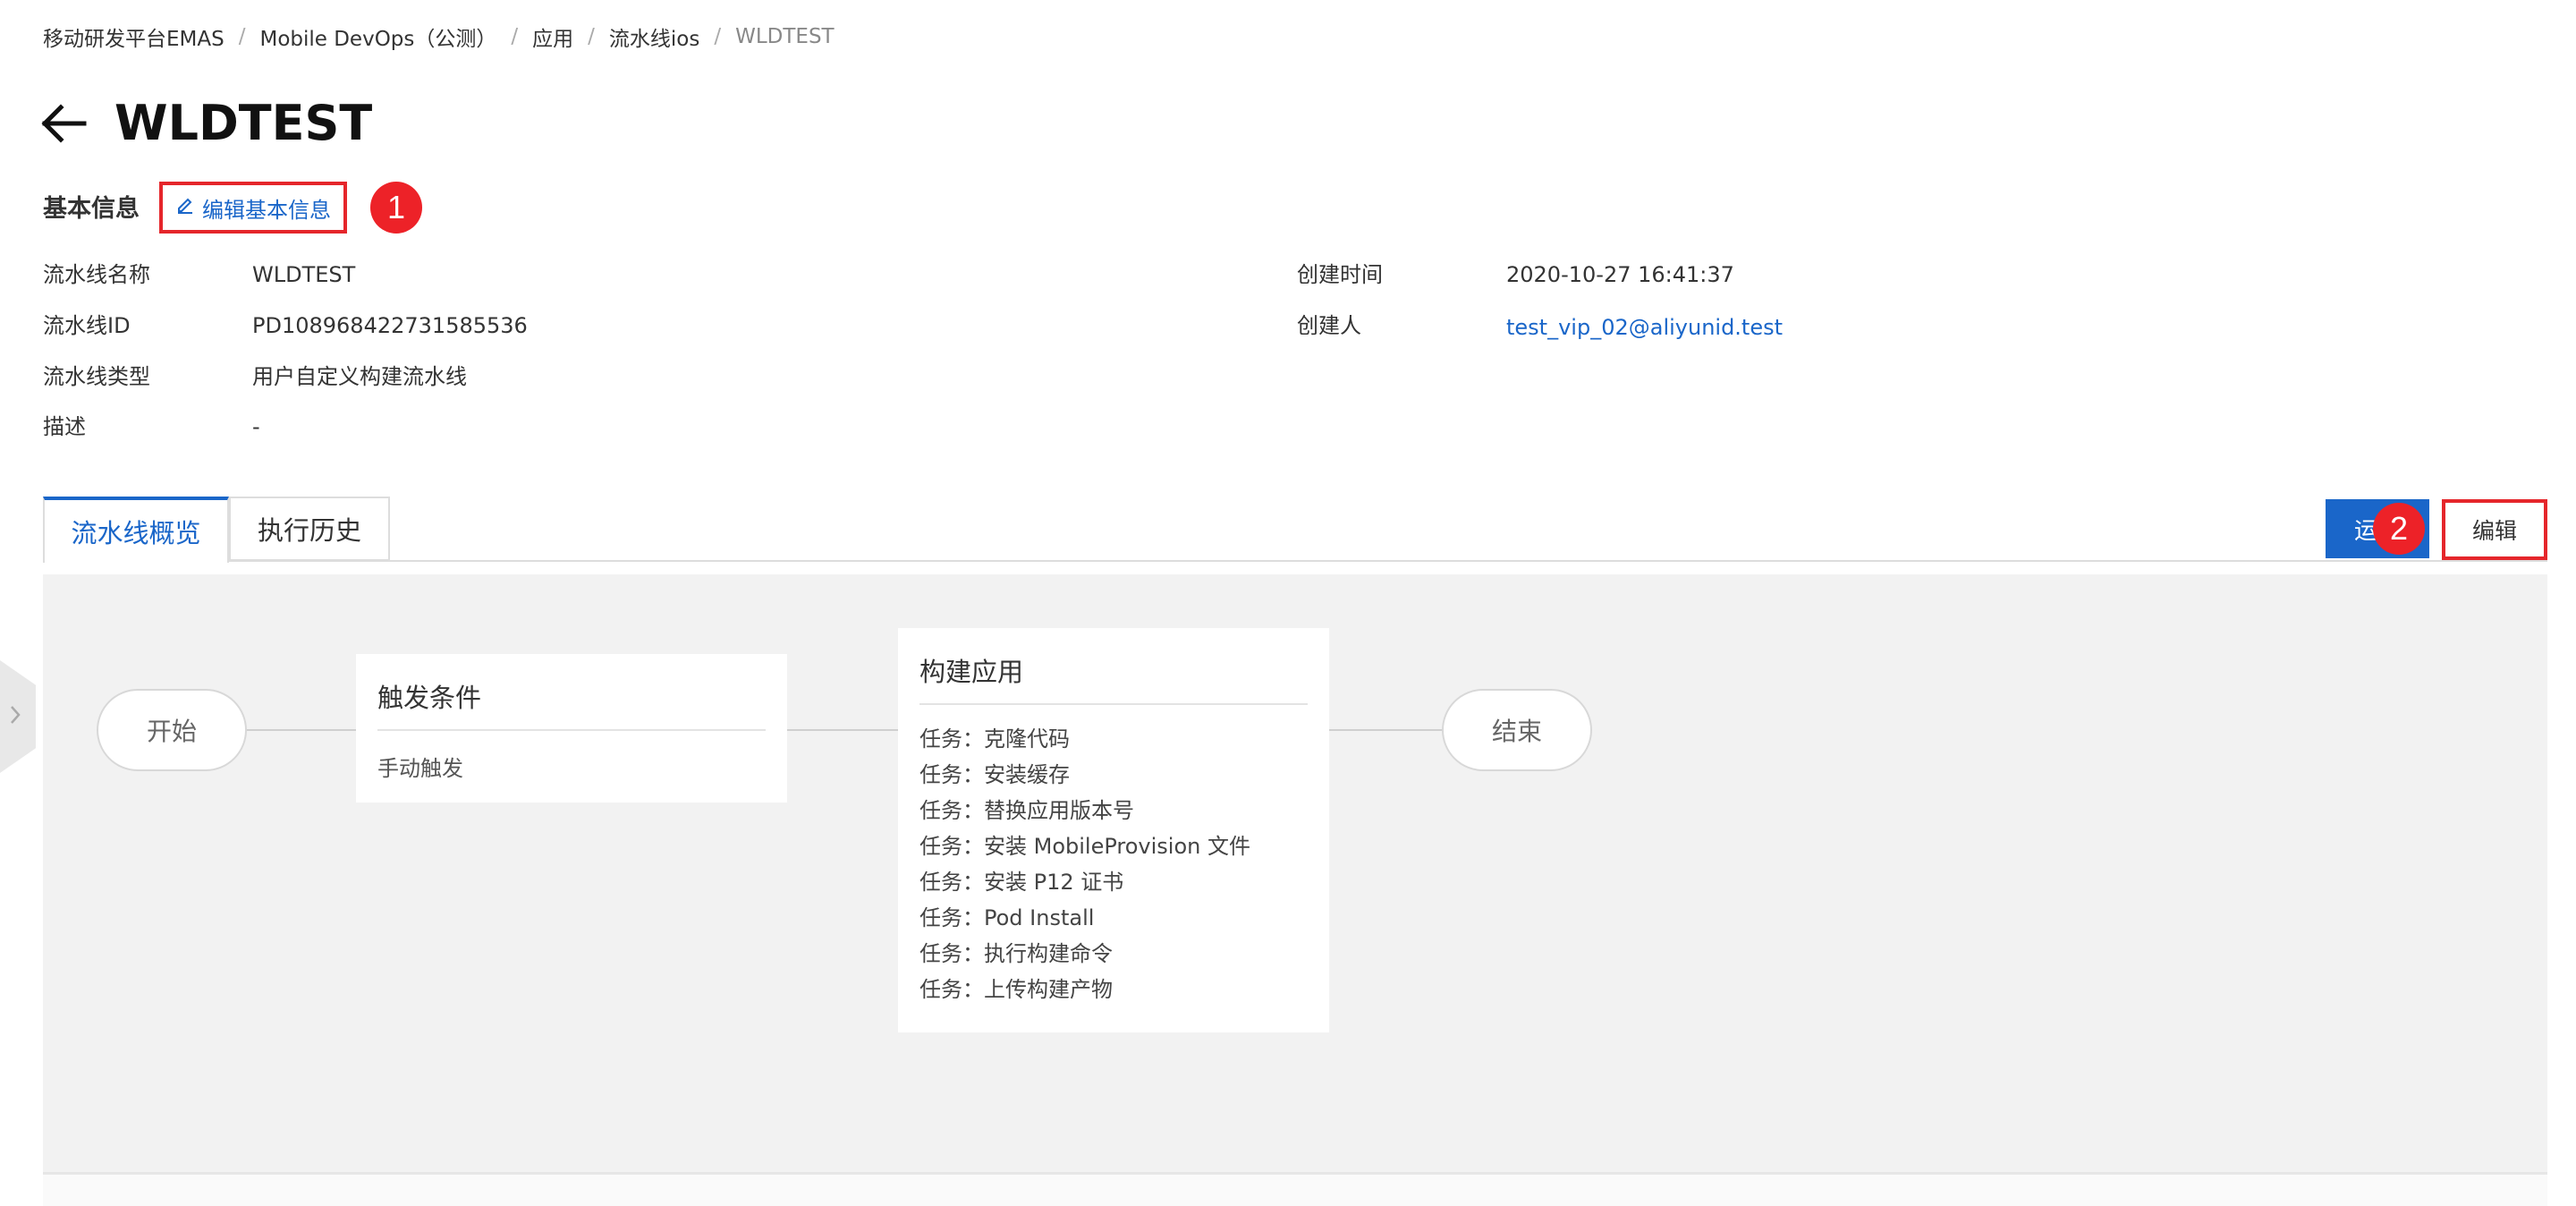 This screenshot has height=1206, width=2576. Describe the element at coordinates (971, 672) in the screenshot. I see `build-stage-title: 构建应用` at that location.